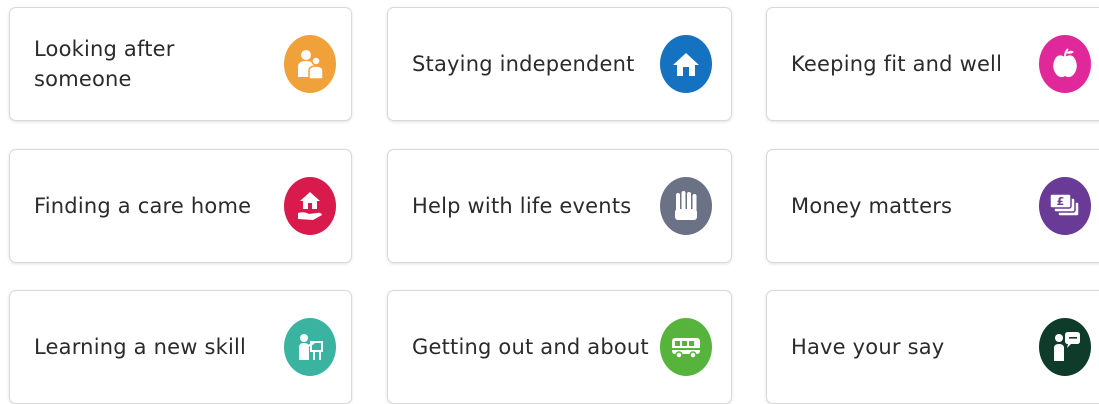 The height and width of the screenshot is (404, 1099). Describe the element at coordinates (1065, 347) in the screenshot. I see `person-speech-icon` at that location.